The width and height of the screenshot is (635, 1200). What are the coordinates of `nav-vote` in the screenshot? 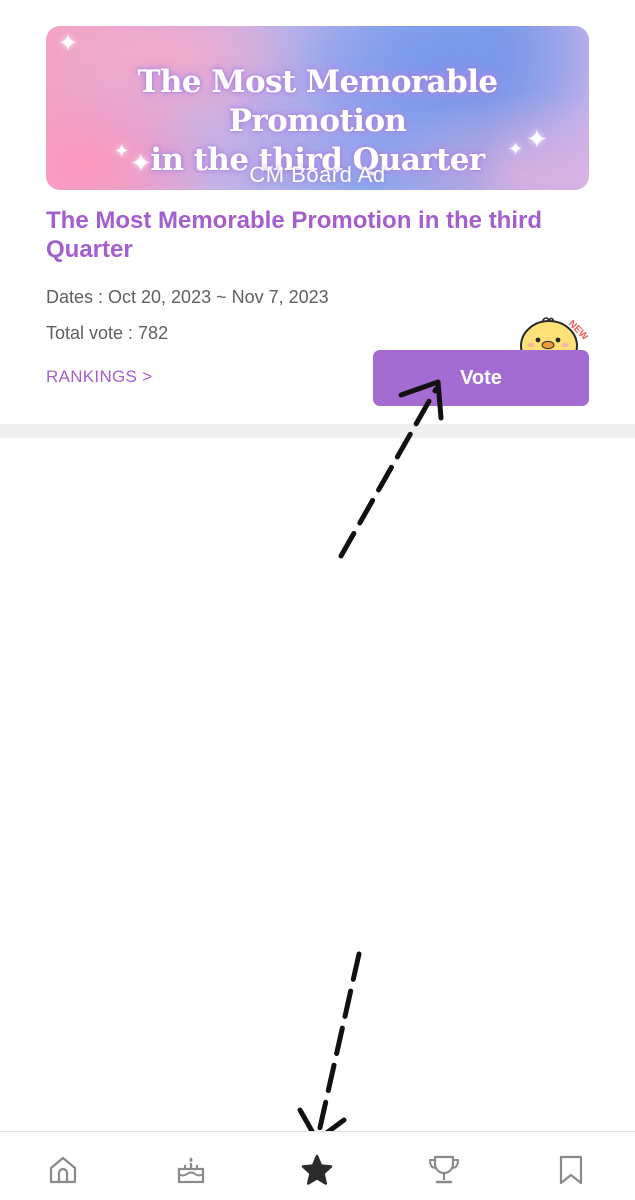 It's located at (317, 1170).